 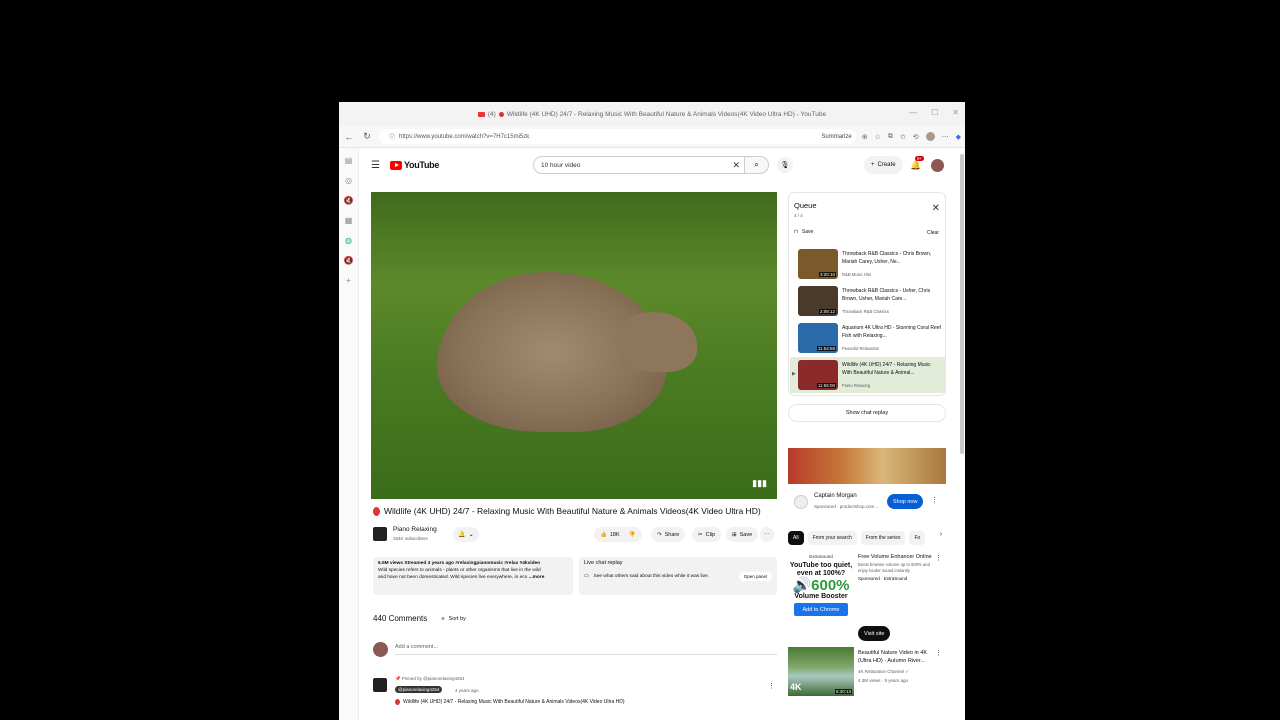 I want to click on zoom-icon: ⊕, so click(x=865, y=137).